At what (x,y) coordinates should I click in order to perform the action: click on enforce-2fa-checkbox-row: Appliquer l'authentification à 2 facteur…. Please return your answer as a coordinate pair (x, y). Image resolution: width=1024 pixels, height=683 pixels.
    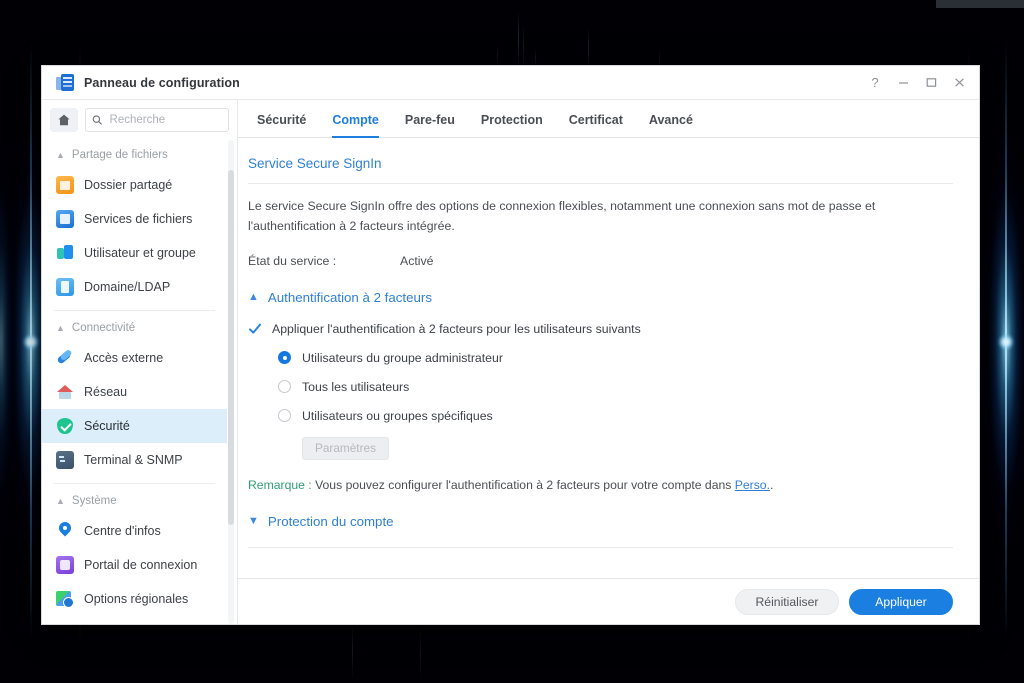
    Looking at the image, I should click on (600, 320).